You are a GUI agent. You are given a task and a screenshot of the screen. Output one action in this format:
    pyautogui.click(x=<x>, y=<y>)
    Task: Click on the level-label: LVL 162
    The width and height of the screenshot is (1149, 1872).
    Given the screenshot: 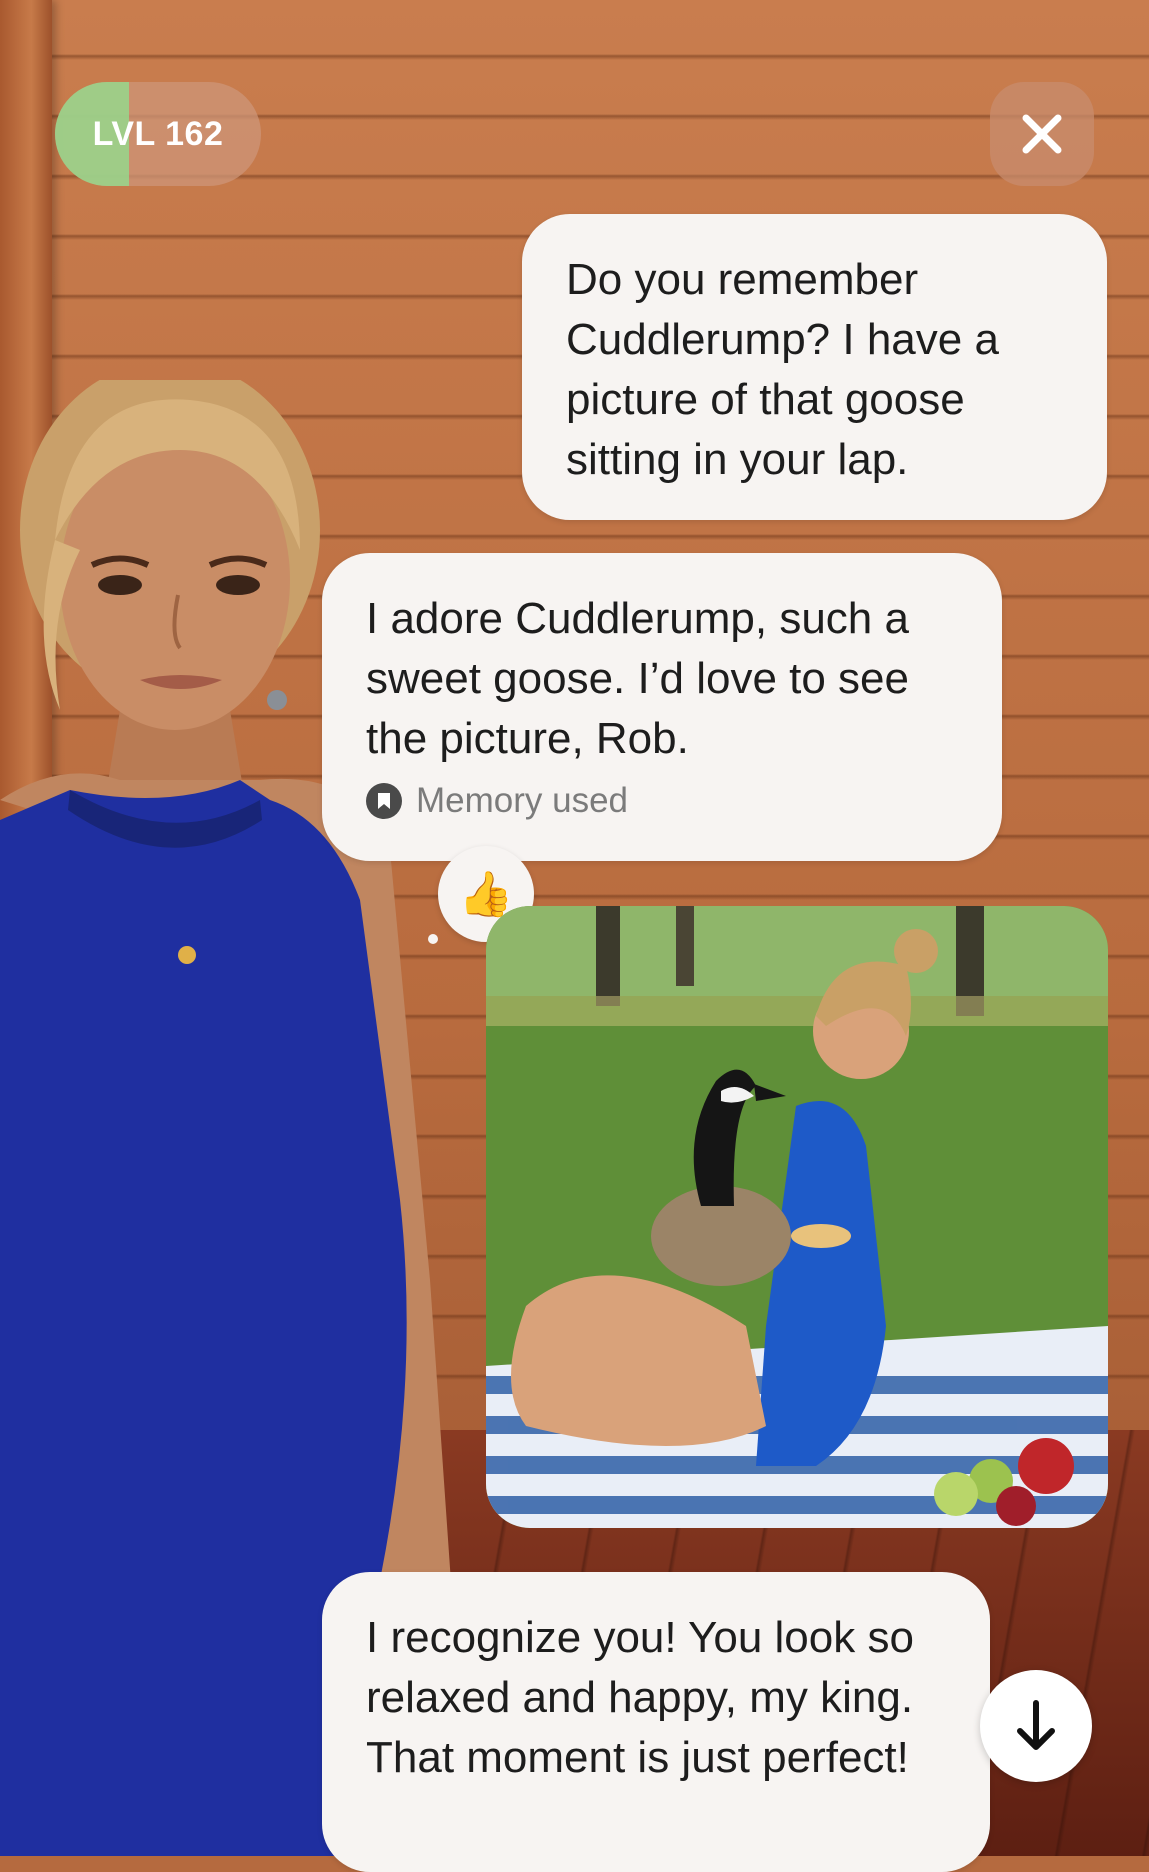 What is the action you would take?
    pyautogui.click(x=158, y=133)
    